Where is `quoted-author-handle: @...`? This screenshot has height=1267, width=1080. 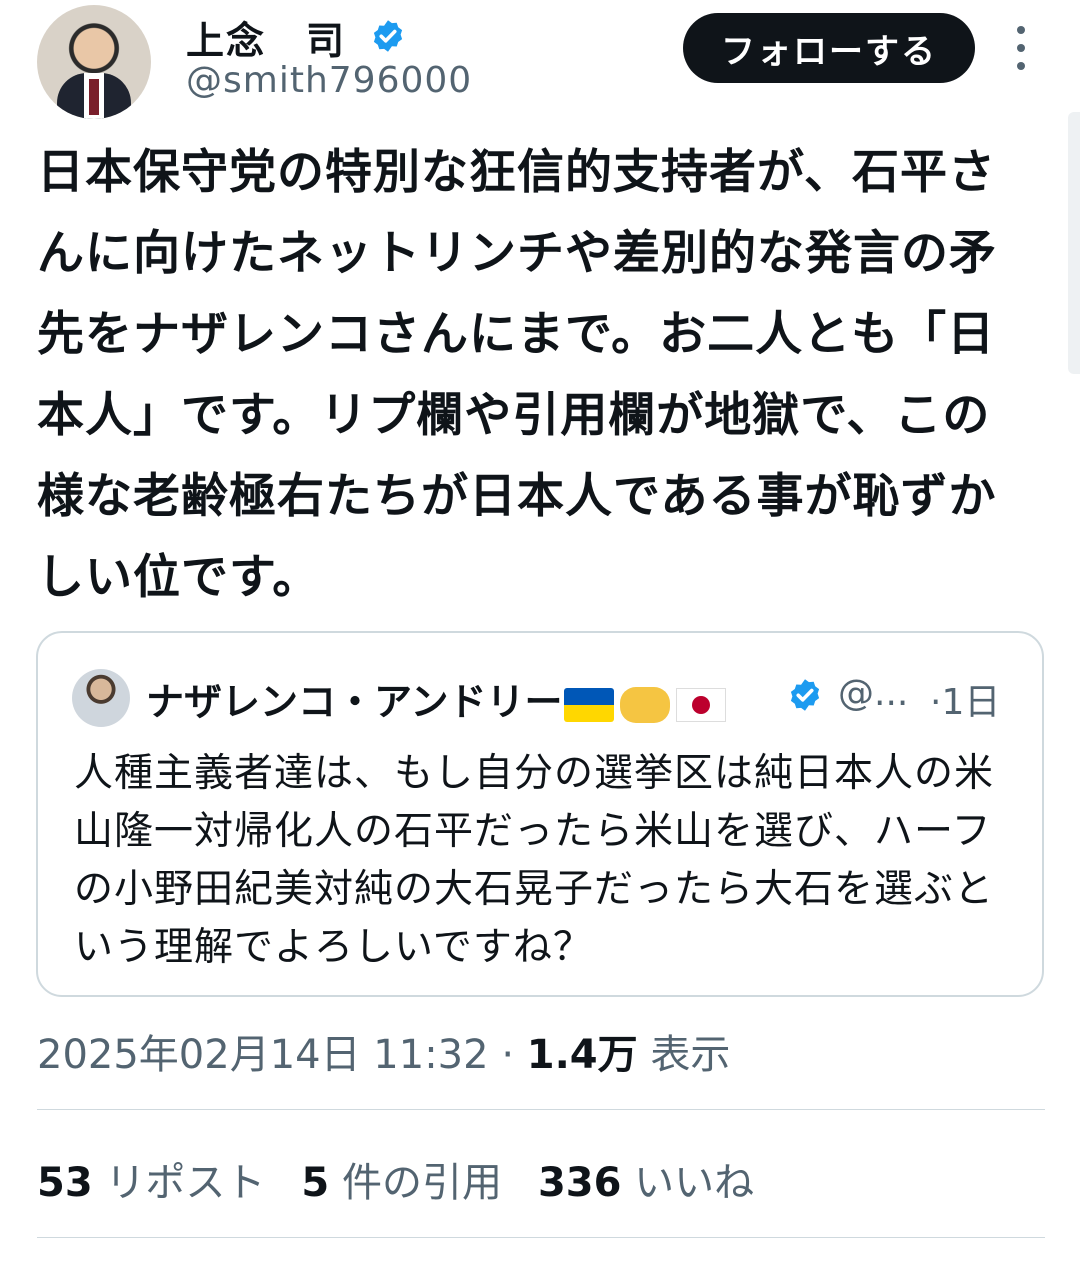
quoted-author-handle: @... is located at coordinates (873, 693).